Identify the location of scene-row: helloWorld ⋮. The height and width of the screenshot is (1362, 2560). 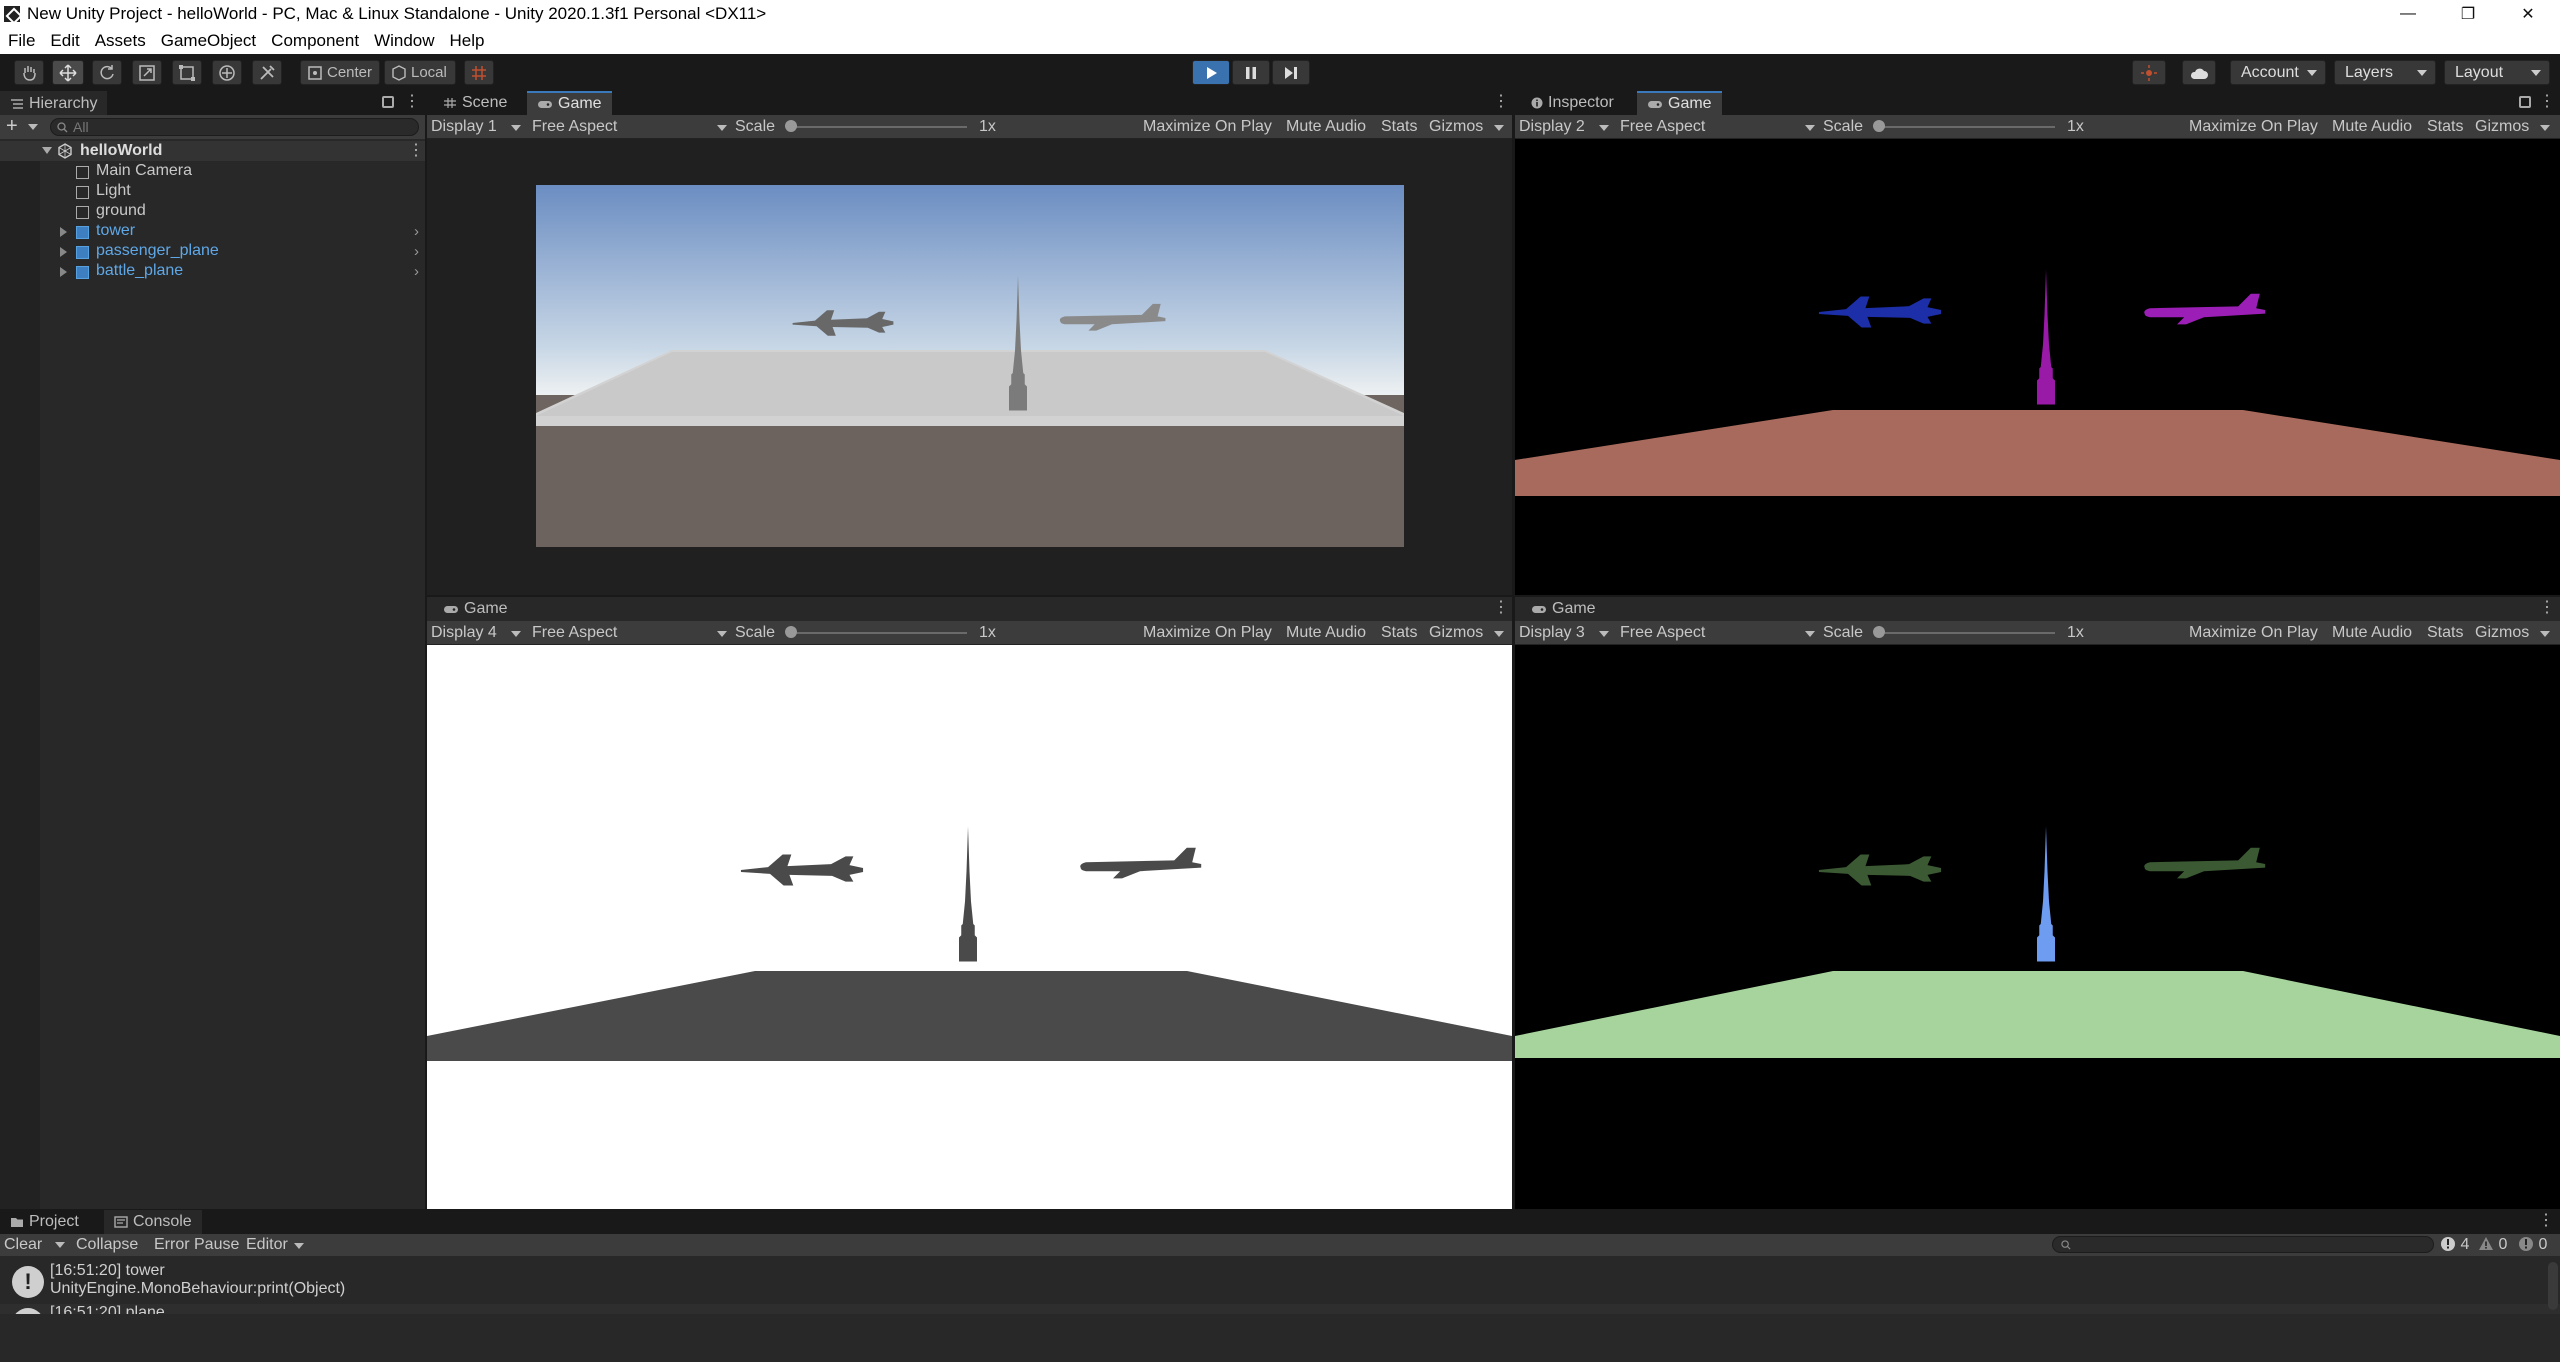
(212, 151).